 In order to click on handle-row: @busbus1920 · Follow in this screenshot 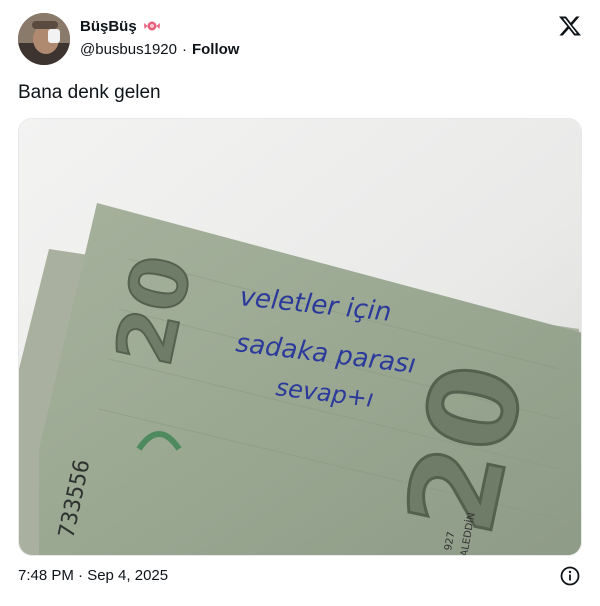, I will do `click(159, 49)`.